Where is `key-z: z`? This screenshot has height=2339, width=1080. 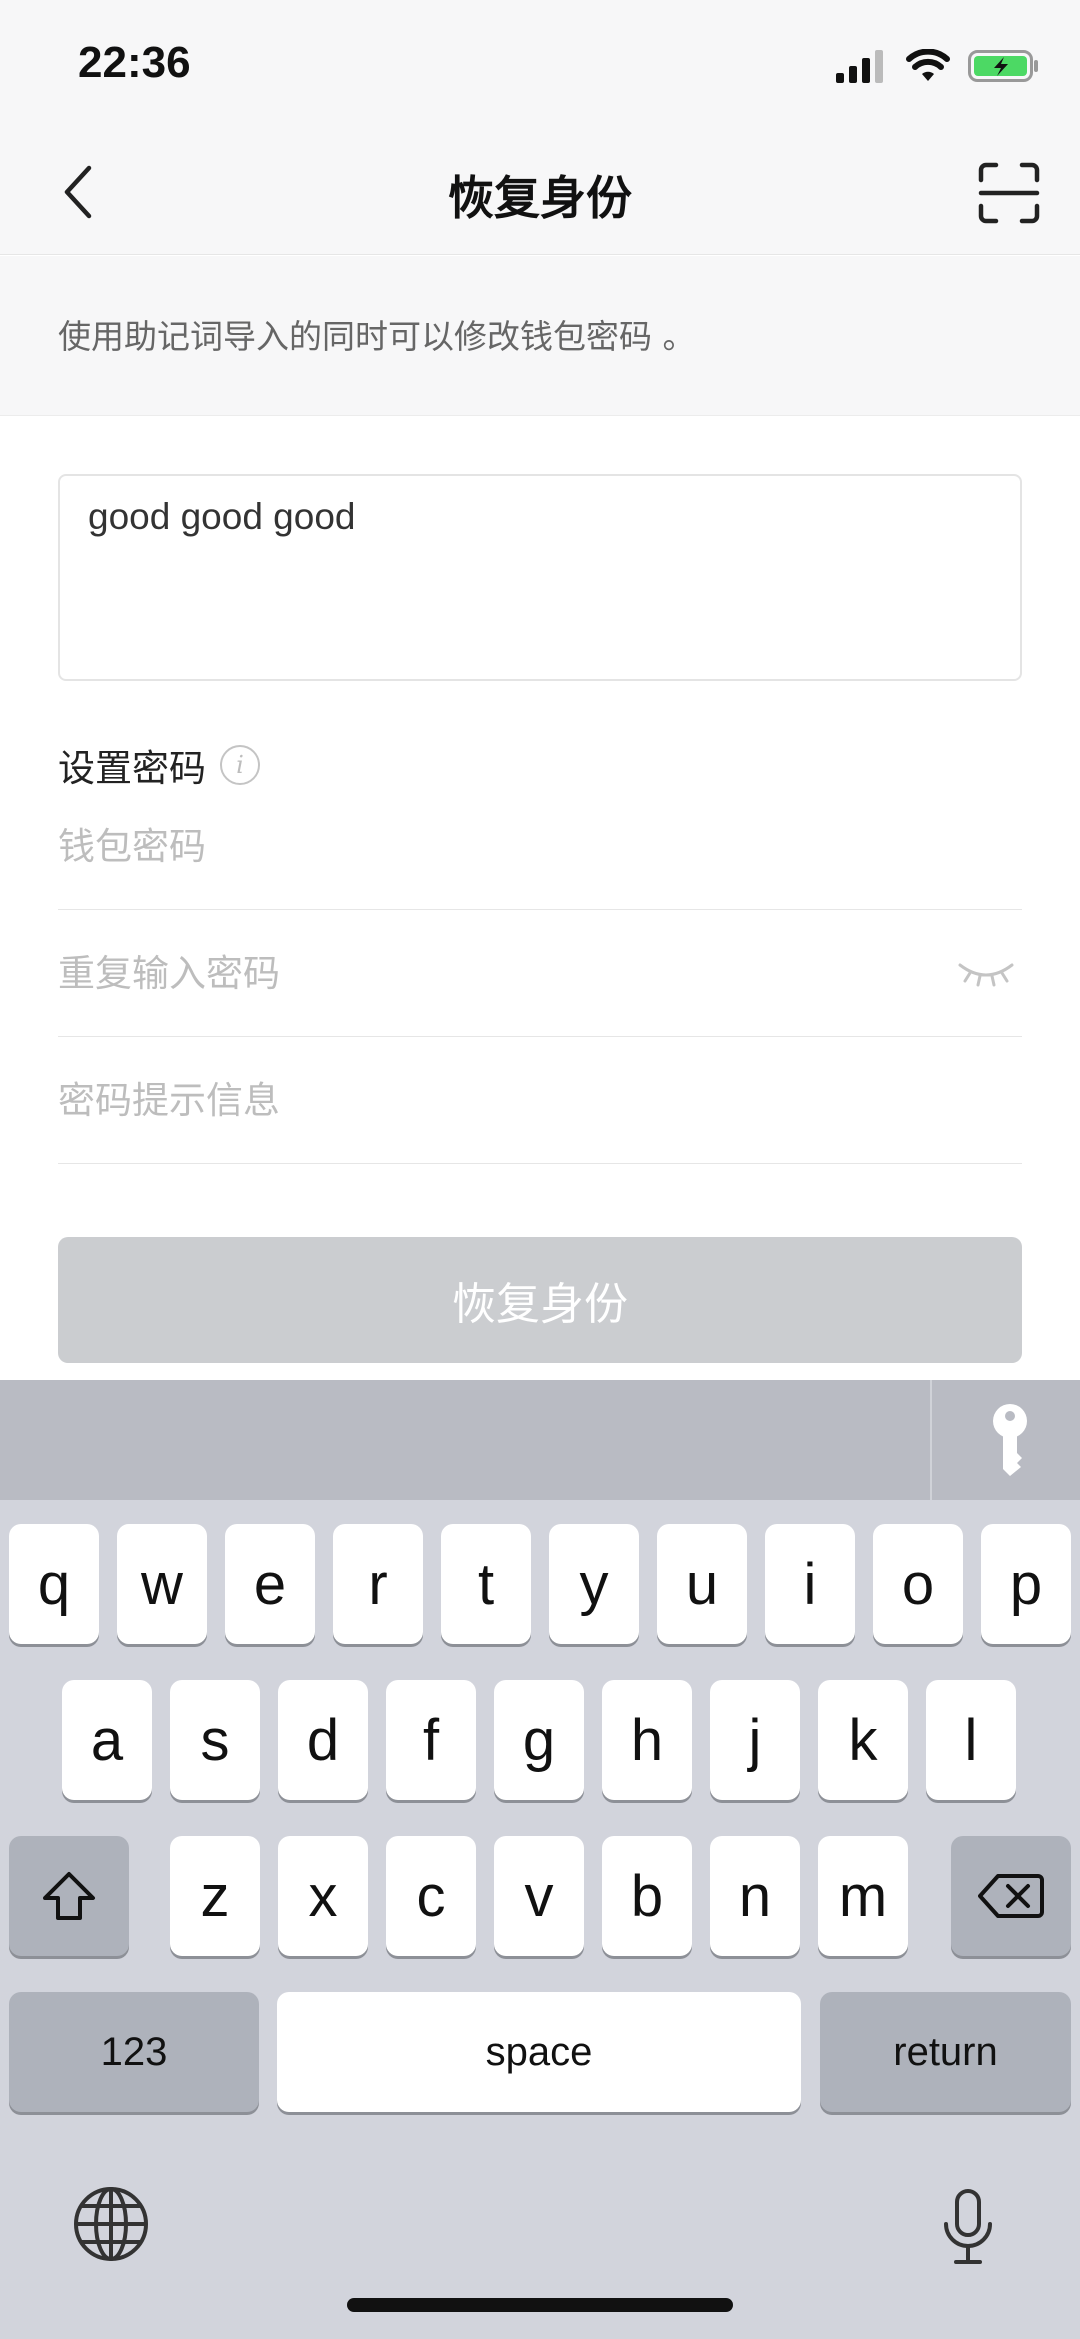 key-z: z is located at coordinates (215, 1896).